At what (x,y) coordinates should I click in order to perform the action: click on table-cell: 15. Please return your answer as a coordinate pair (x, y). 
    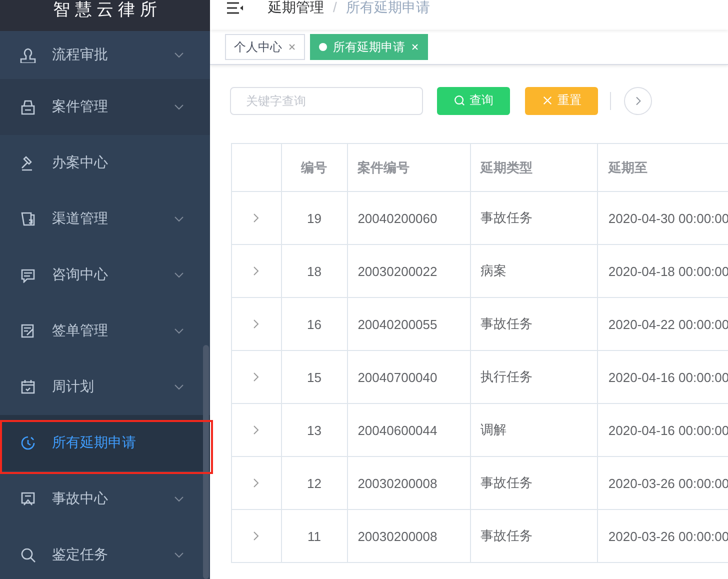
    Looking at the image, I should click on (314, 377).